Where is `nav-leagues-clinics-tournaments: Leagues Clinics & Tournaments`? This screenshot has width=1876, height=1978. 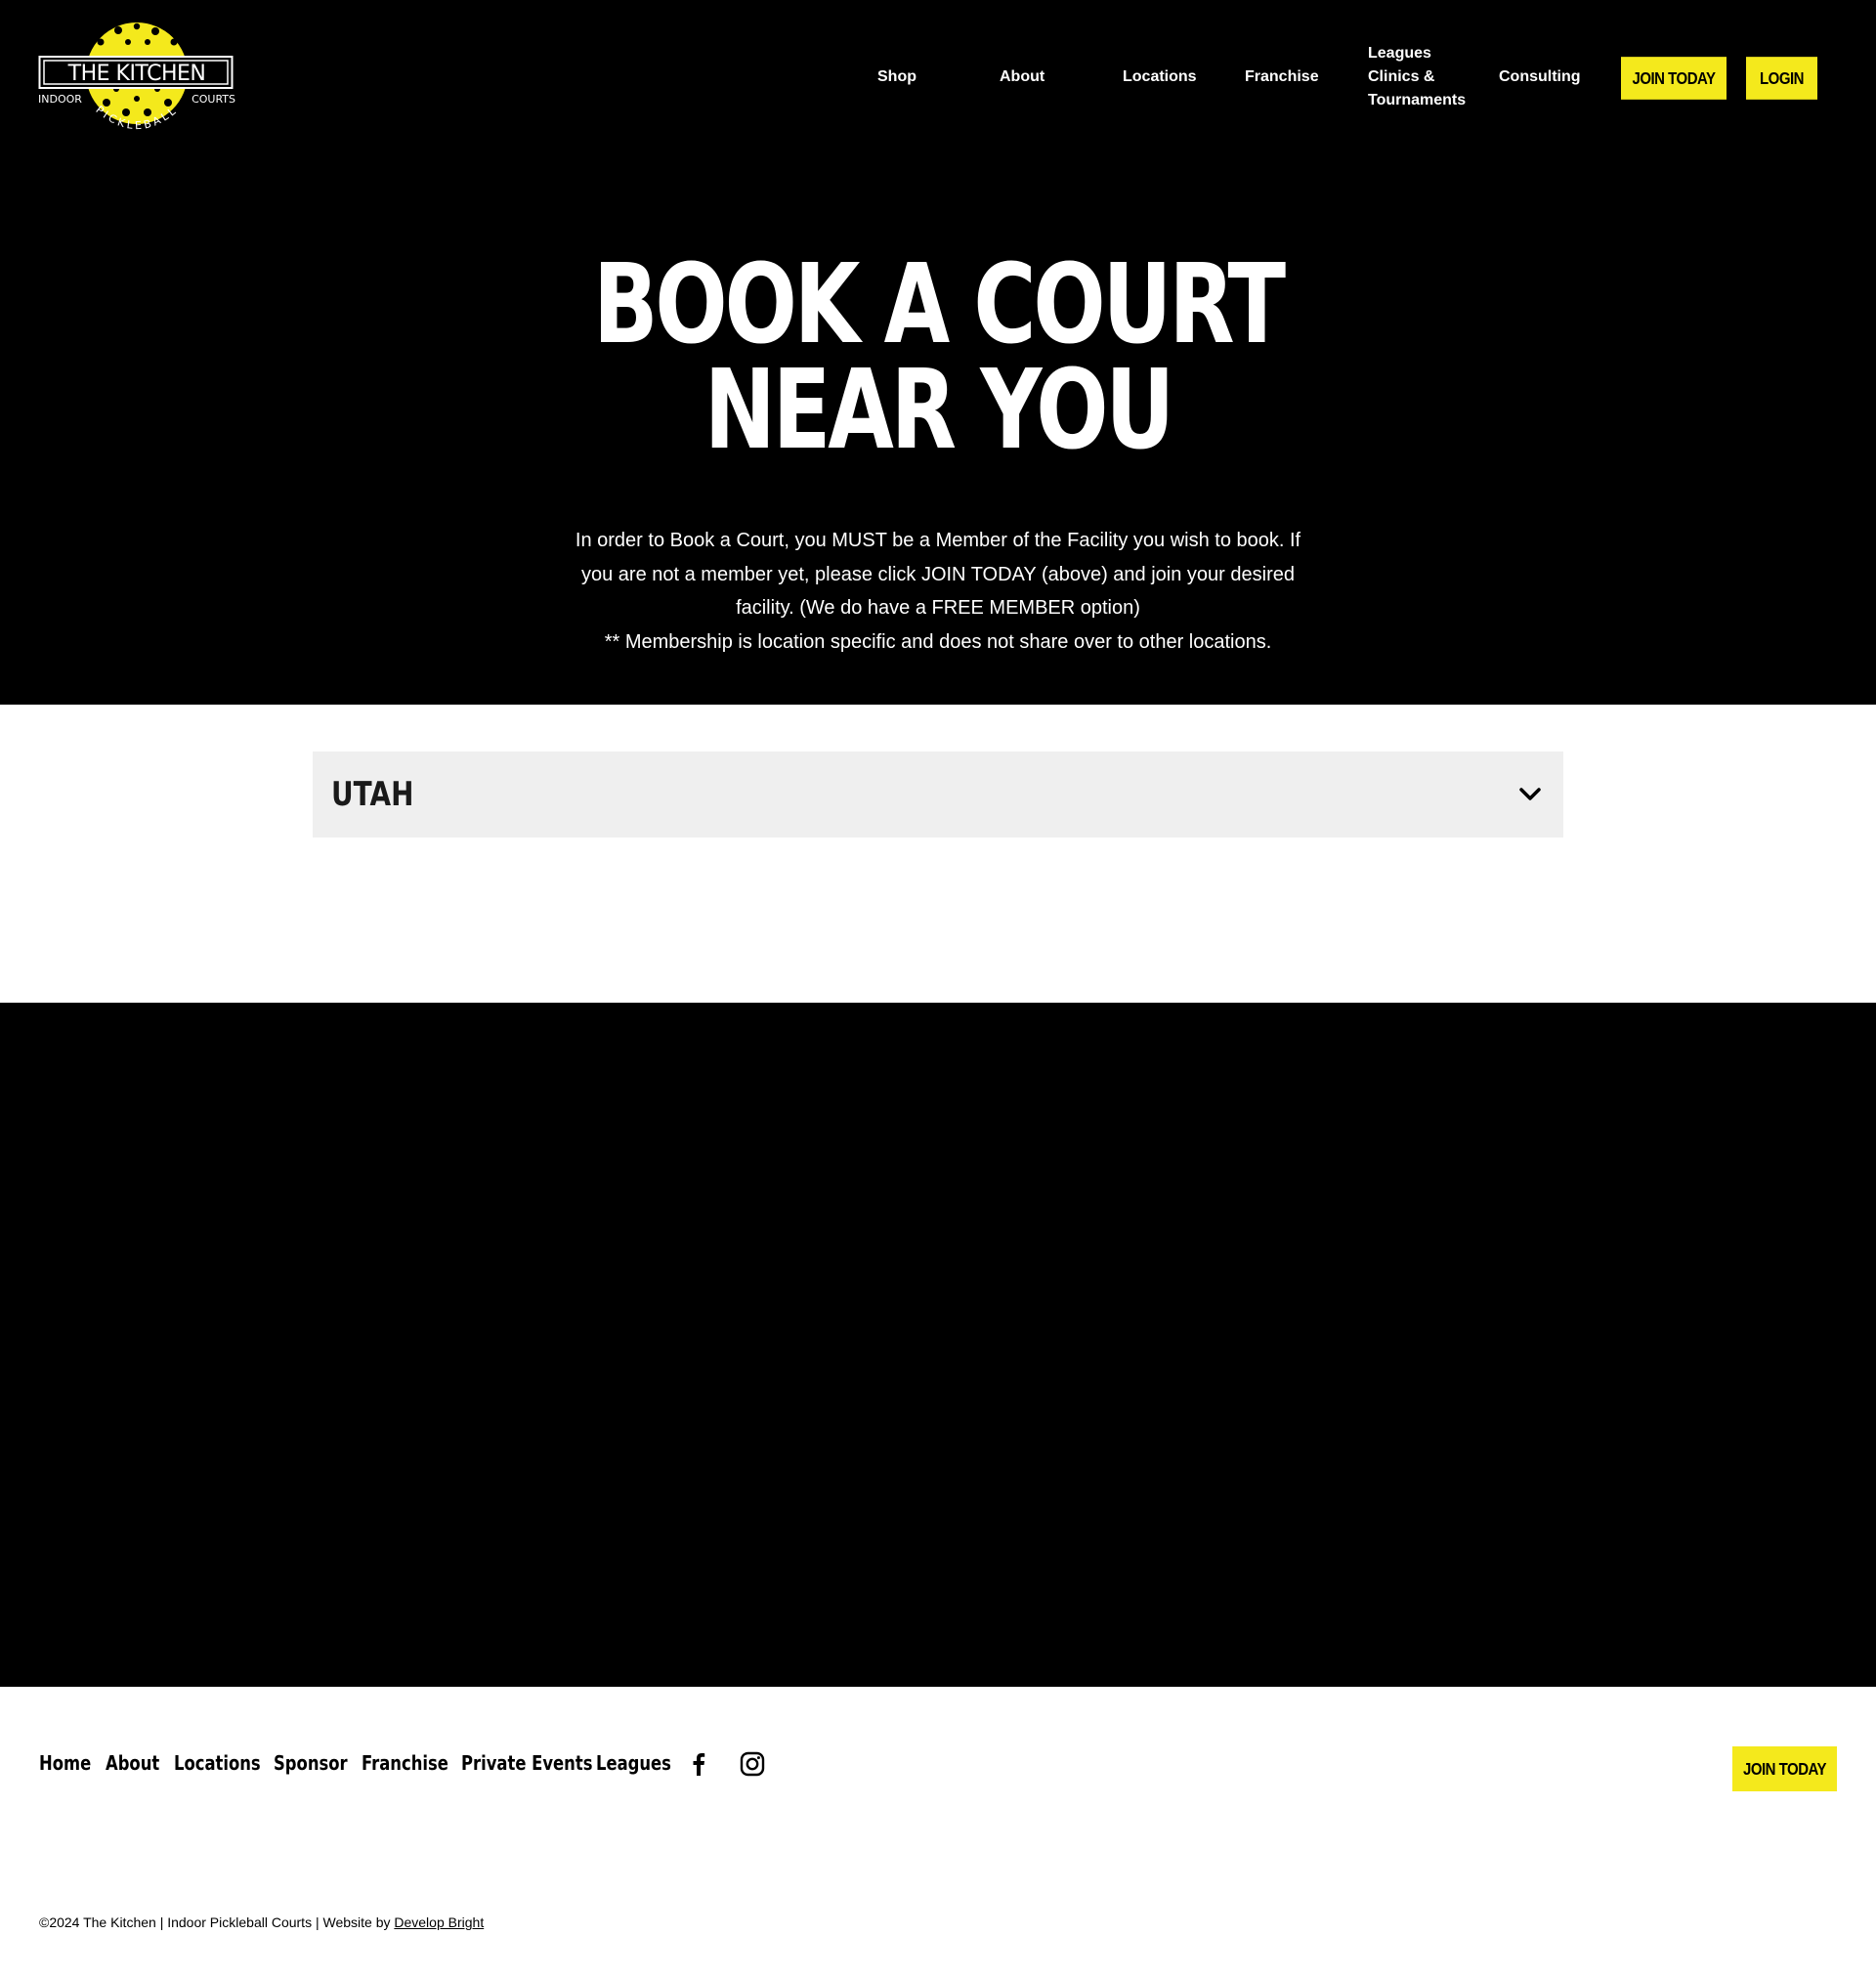
nav-leagues-clinics-tournaments: Leagues Clinics & Tournaments is located at coordinates (1421, 77).